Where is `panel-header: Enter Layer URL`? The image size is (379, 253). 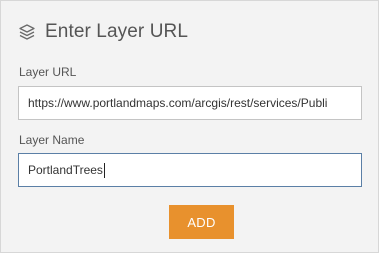
panel-header: Enter Layer URL is located at coordinates (102, 32).